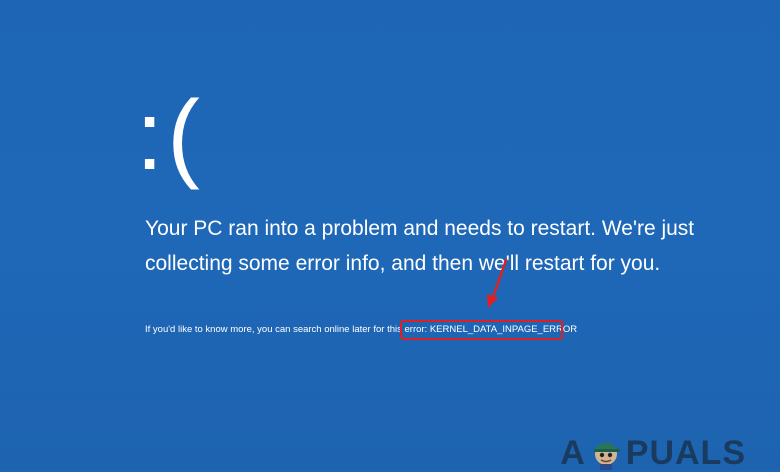  Describe the element at coordinates (170, 135) in the screenshot. I see `sad-face-emoticon: :(` at that location.